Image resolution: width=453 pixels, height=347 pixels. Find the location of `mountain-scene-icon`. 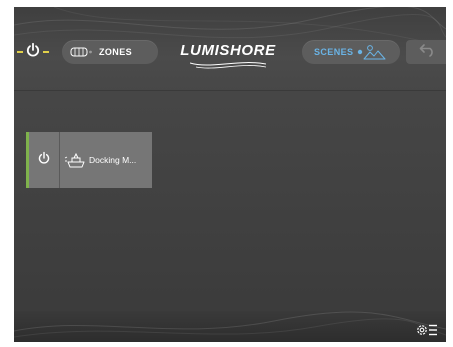

mountain-scene-icon is located at coordinates (372, 52).